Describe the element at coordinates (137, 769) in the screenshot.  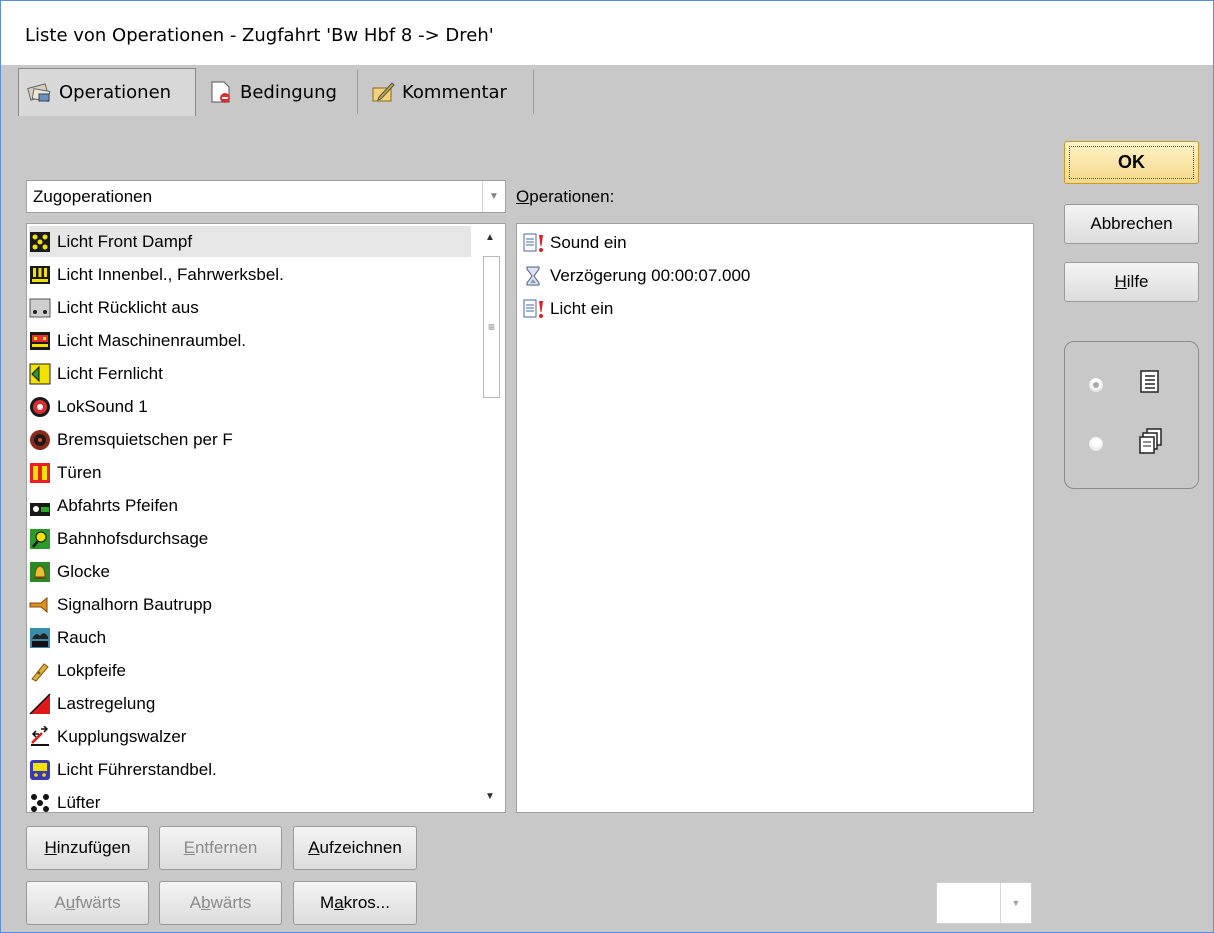
I see `list-item-label: Licht Führerstandbel.` at that location.